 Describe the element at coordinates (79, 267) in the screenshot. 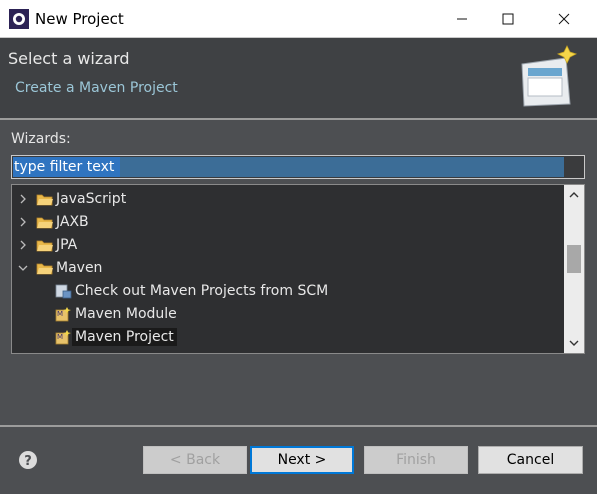

I see `tree-item-label: Maven` at that location.